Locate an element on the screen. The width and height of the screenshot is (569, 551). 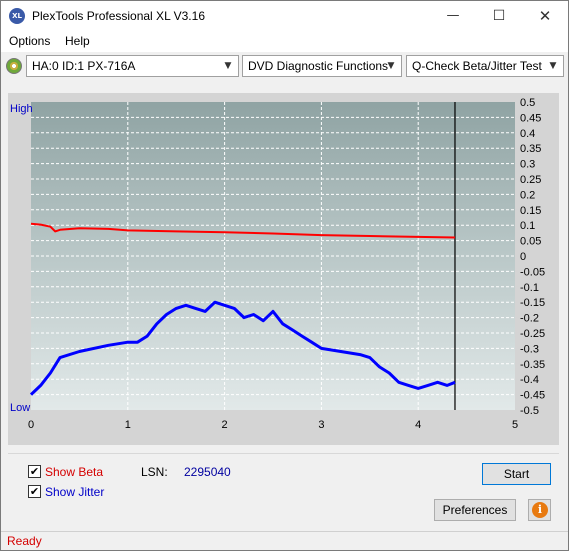
y-tick-label: -0.05 is located at coordinates (532, 272).